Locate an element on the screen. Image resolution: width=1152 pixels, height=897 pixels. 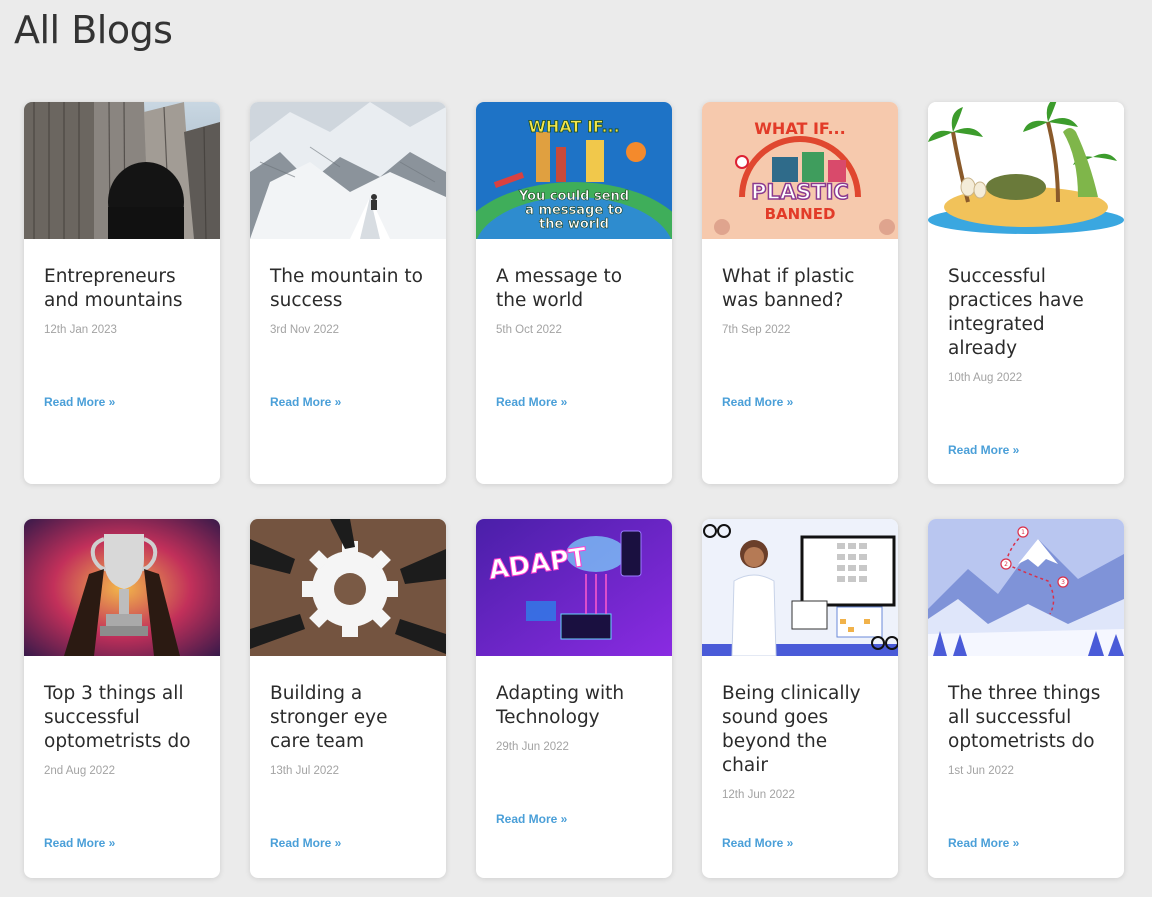
what-if-plastic-image: WHAT IF... PLASTIC BANNED is located at coordinates (800, 170).